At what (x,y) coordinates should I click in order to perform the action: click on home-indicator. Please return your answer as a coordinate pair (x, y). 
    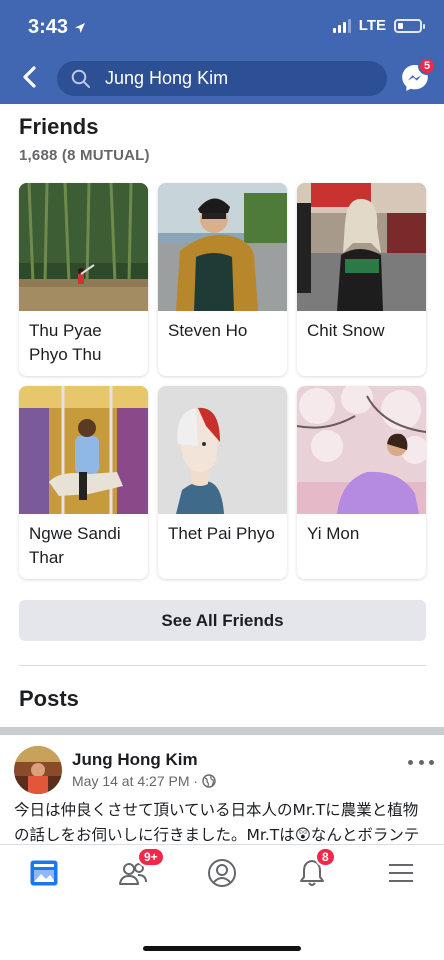
    Looking at the image, I should click on (222, 948).